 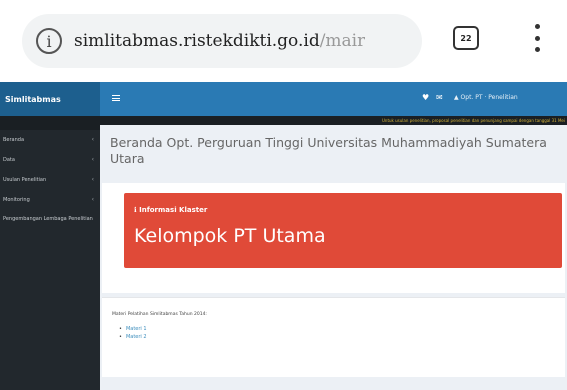 I want to click on tab-switcher-button: 22, so click(x=466, y=38).